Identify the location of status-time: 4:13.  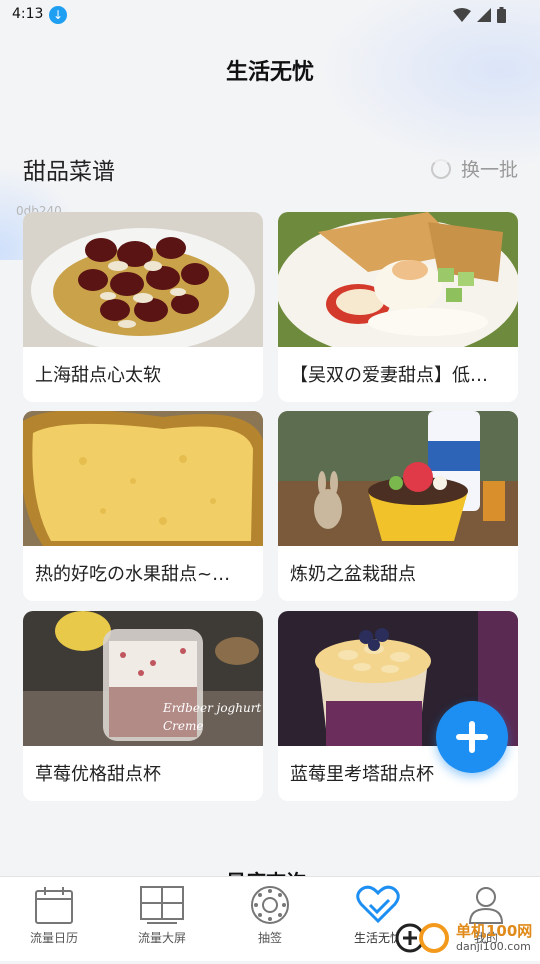
(28, 14).